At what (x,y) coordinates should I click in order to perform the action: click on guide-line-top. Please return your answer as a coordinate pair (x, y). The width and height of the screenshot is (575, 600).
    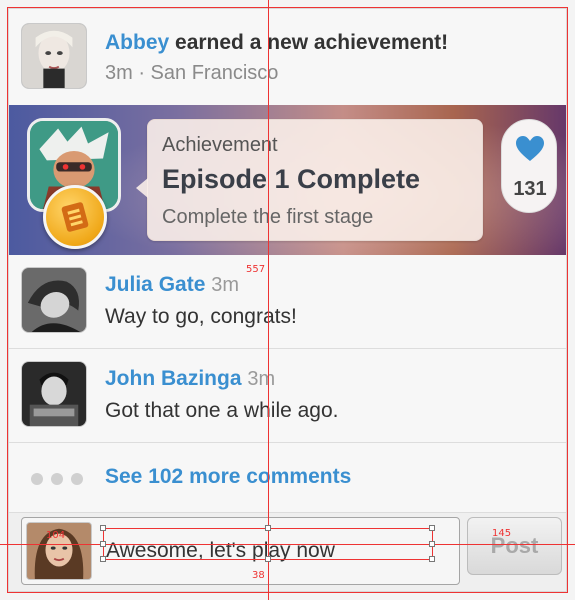
    Looking at the image, I should click on (287, 7).